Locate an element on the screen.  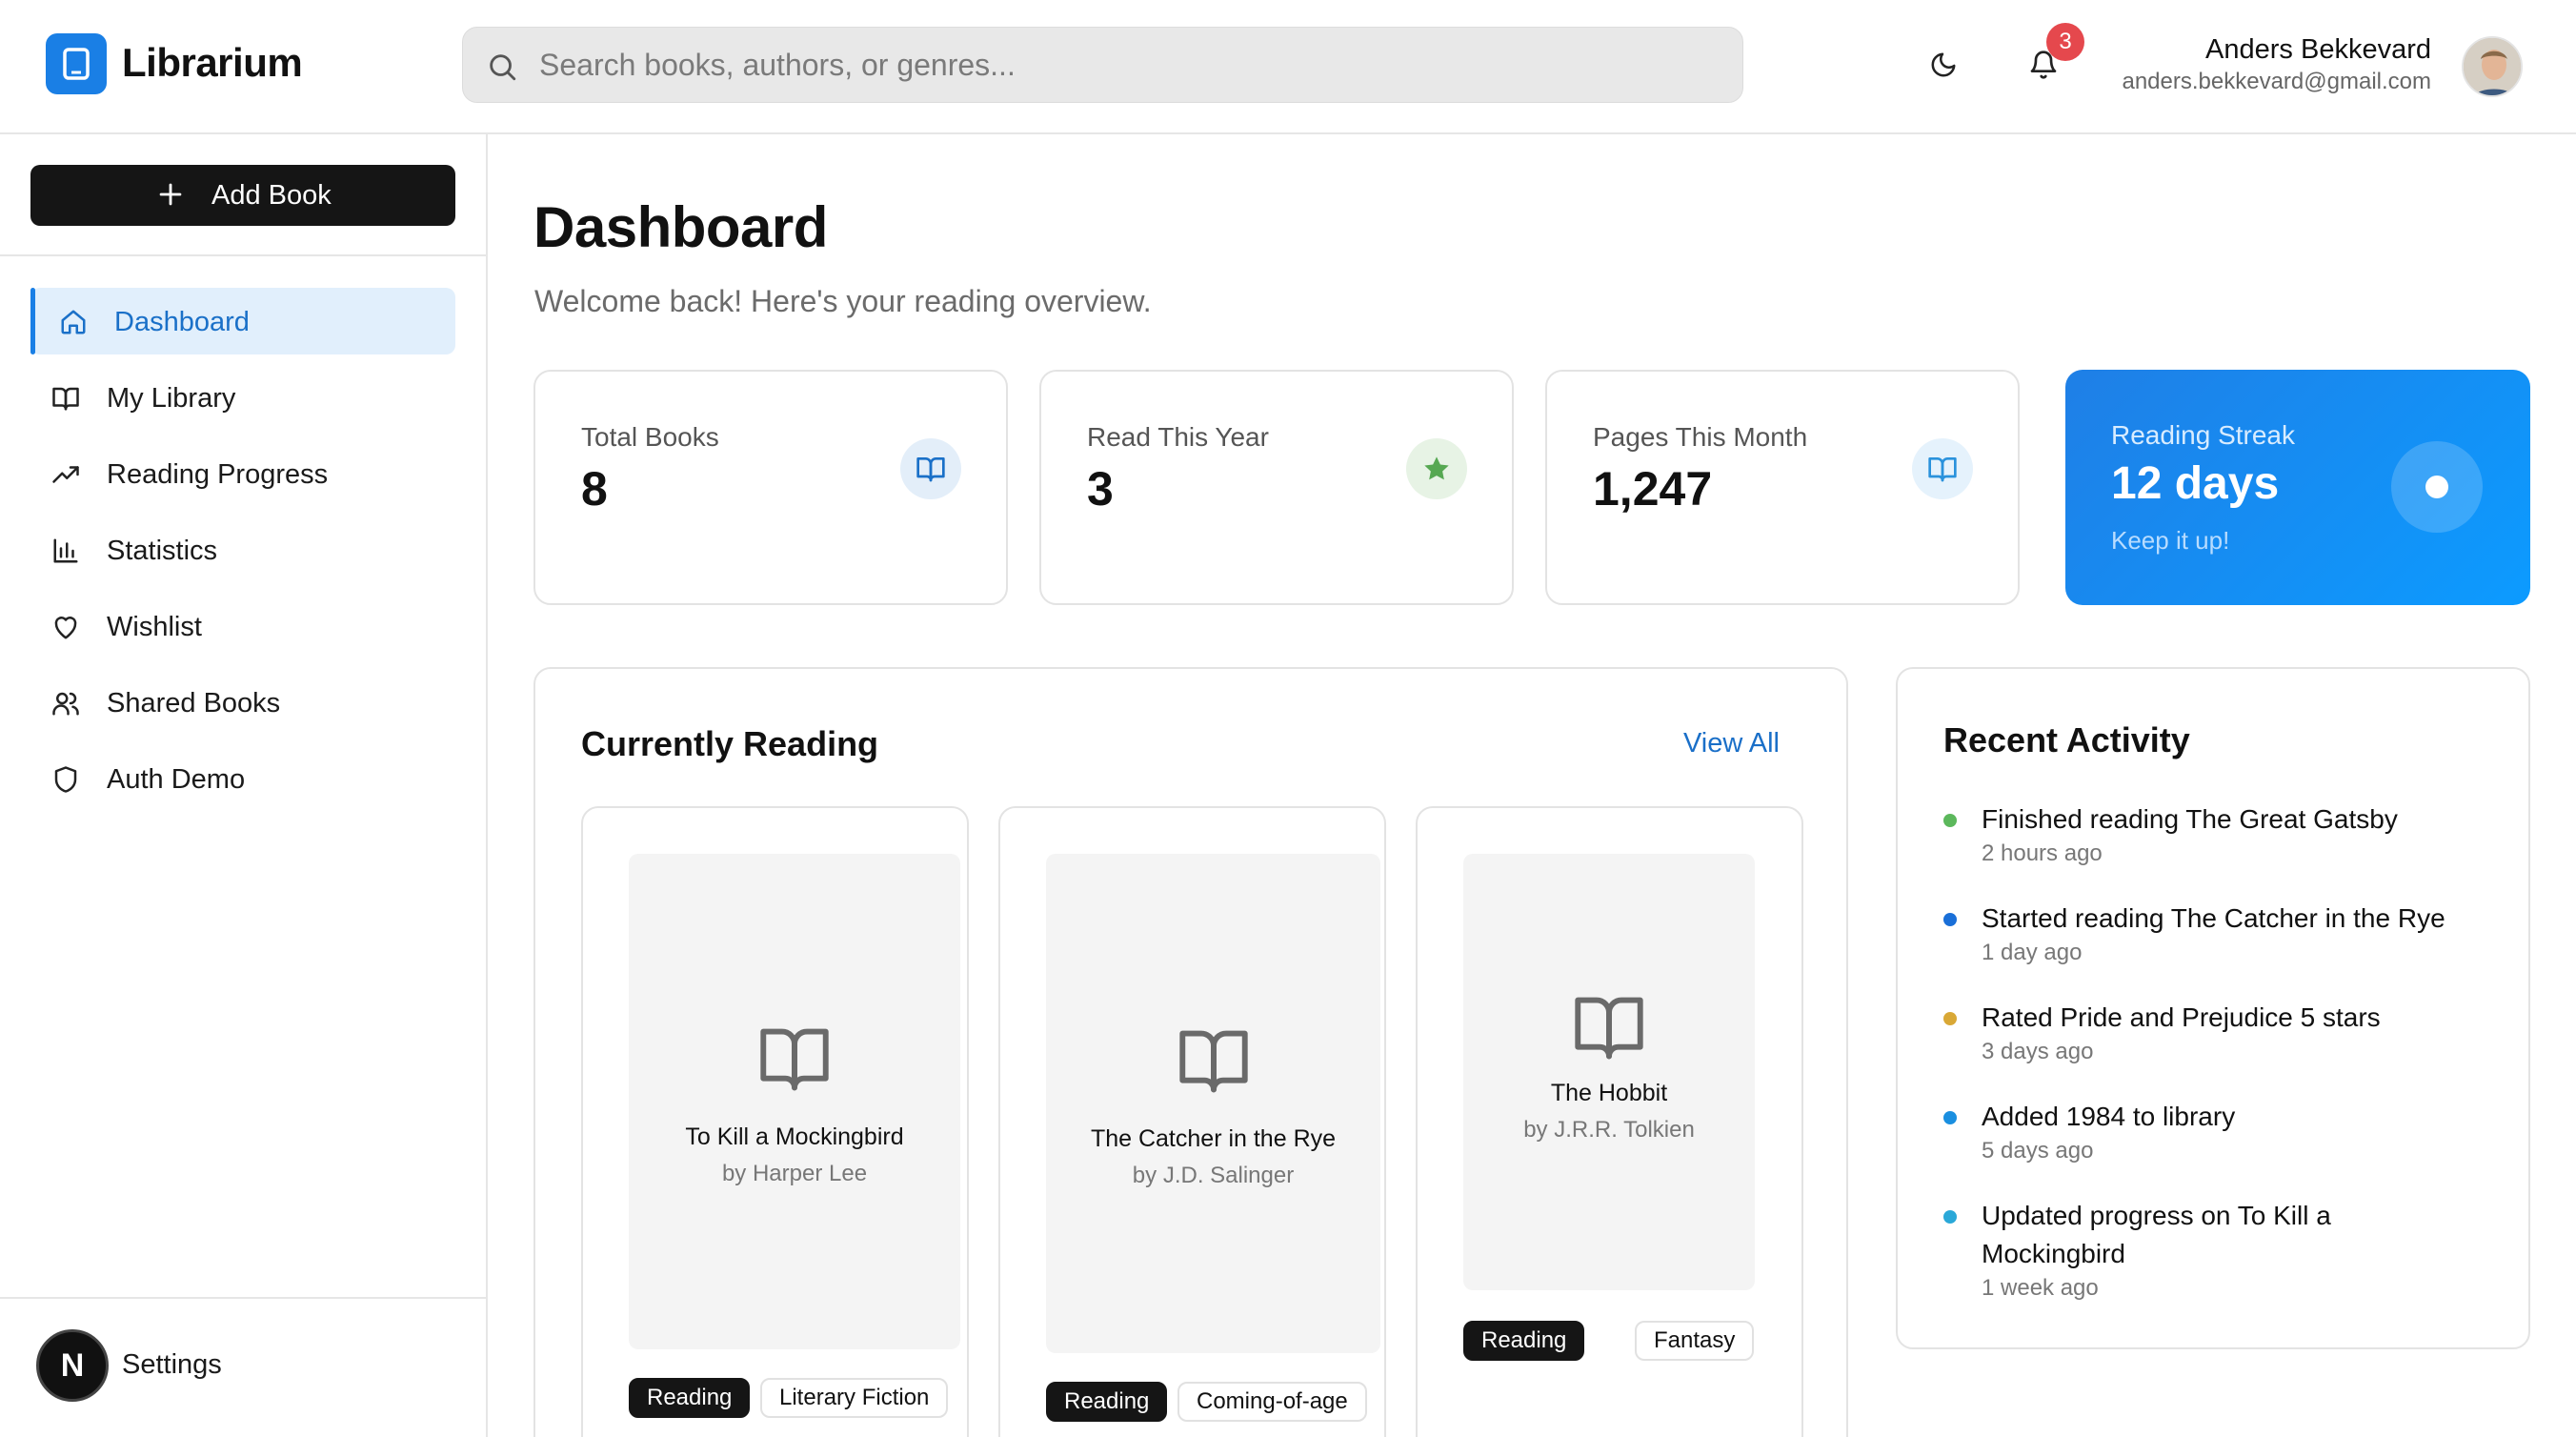
sidebar-item-wishlist: Wishlist is located at coordinates (242, 626).